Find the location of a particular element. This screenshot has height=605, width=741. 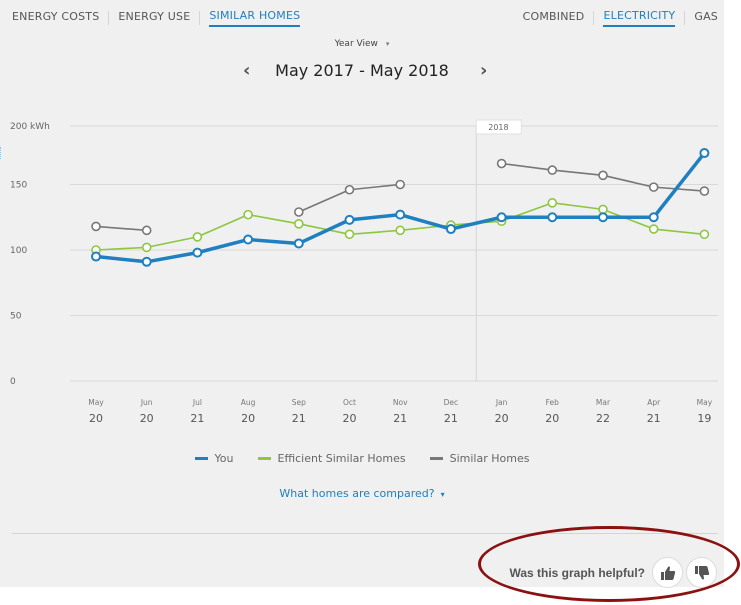

caret-down-icon: ▾ is located at coordinates (442, 494).